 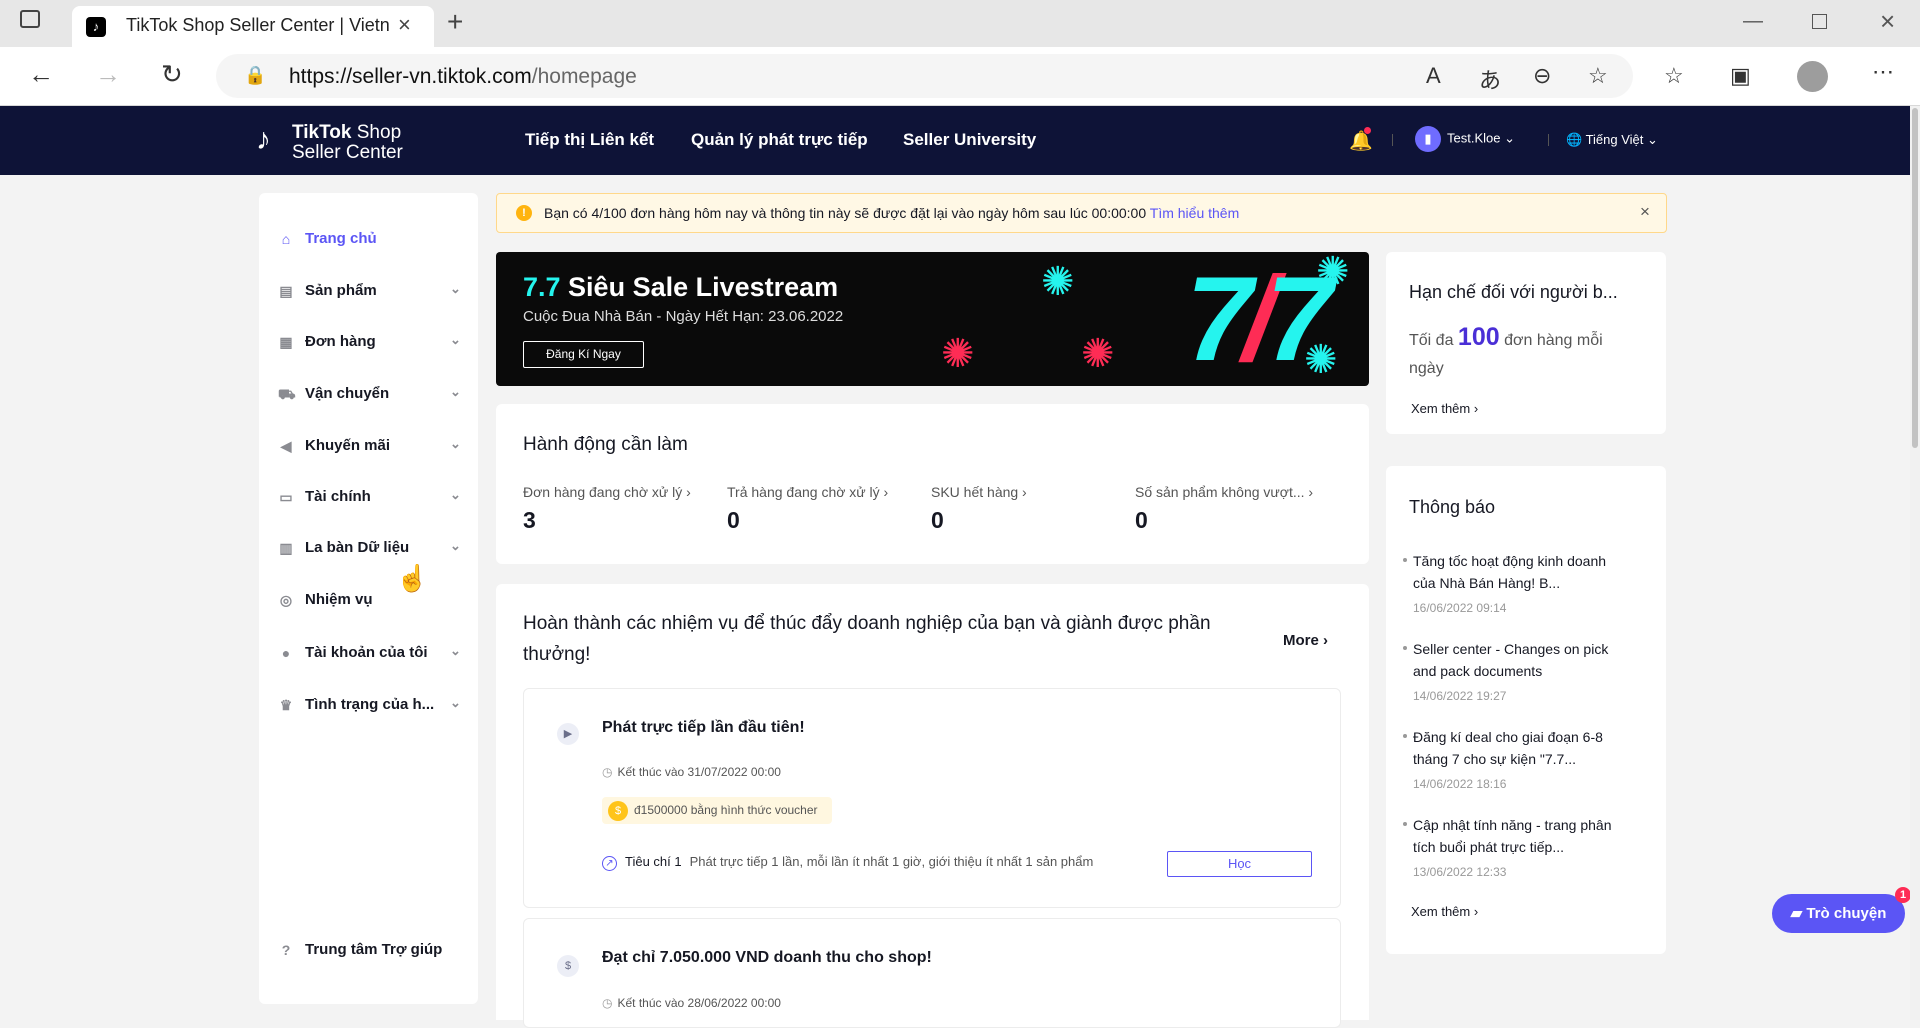 I want to click on order-limit-text: Tối đa 100 đơn hàng mỗi ngày, so click(x=1506, y=350).